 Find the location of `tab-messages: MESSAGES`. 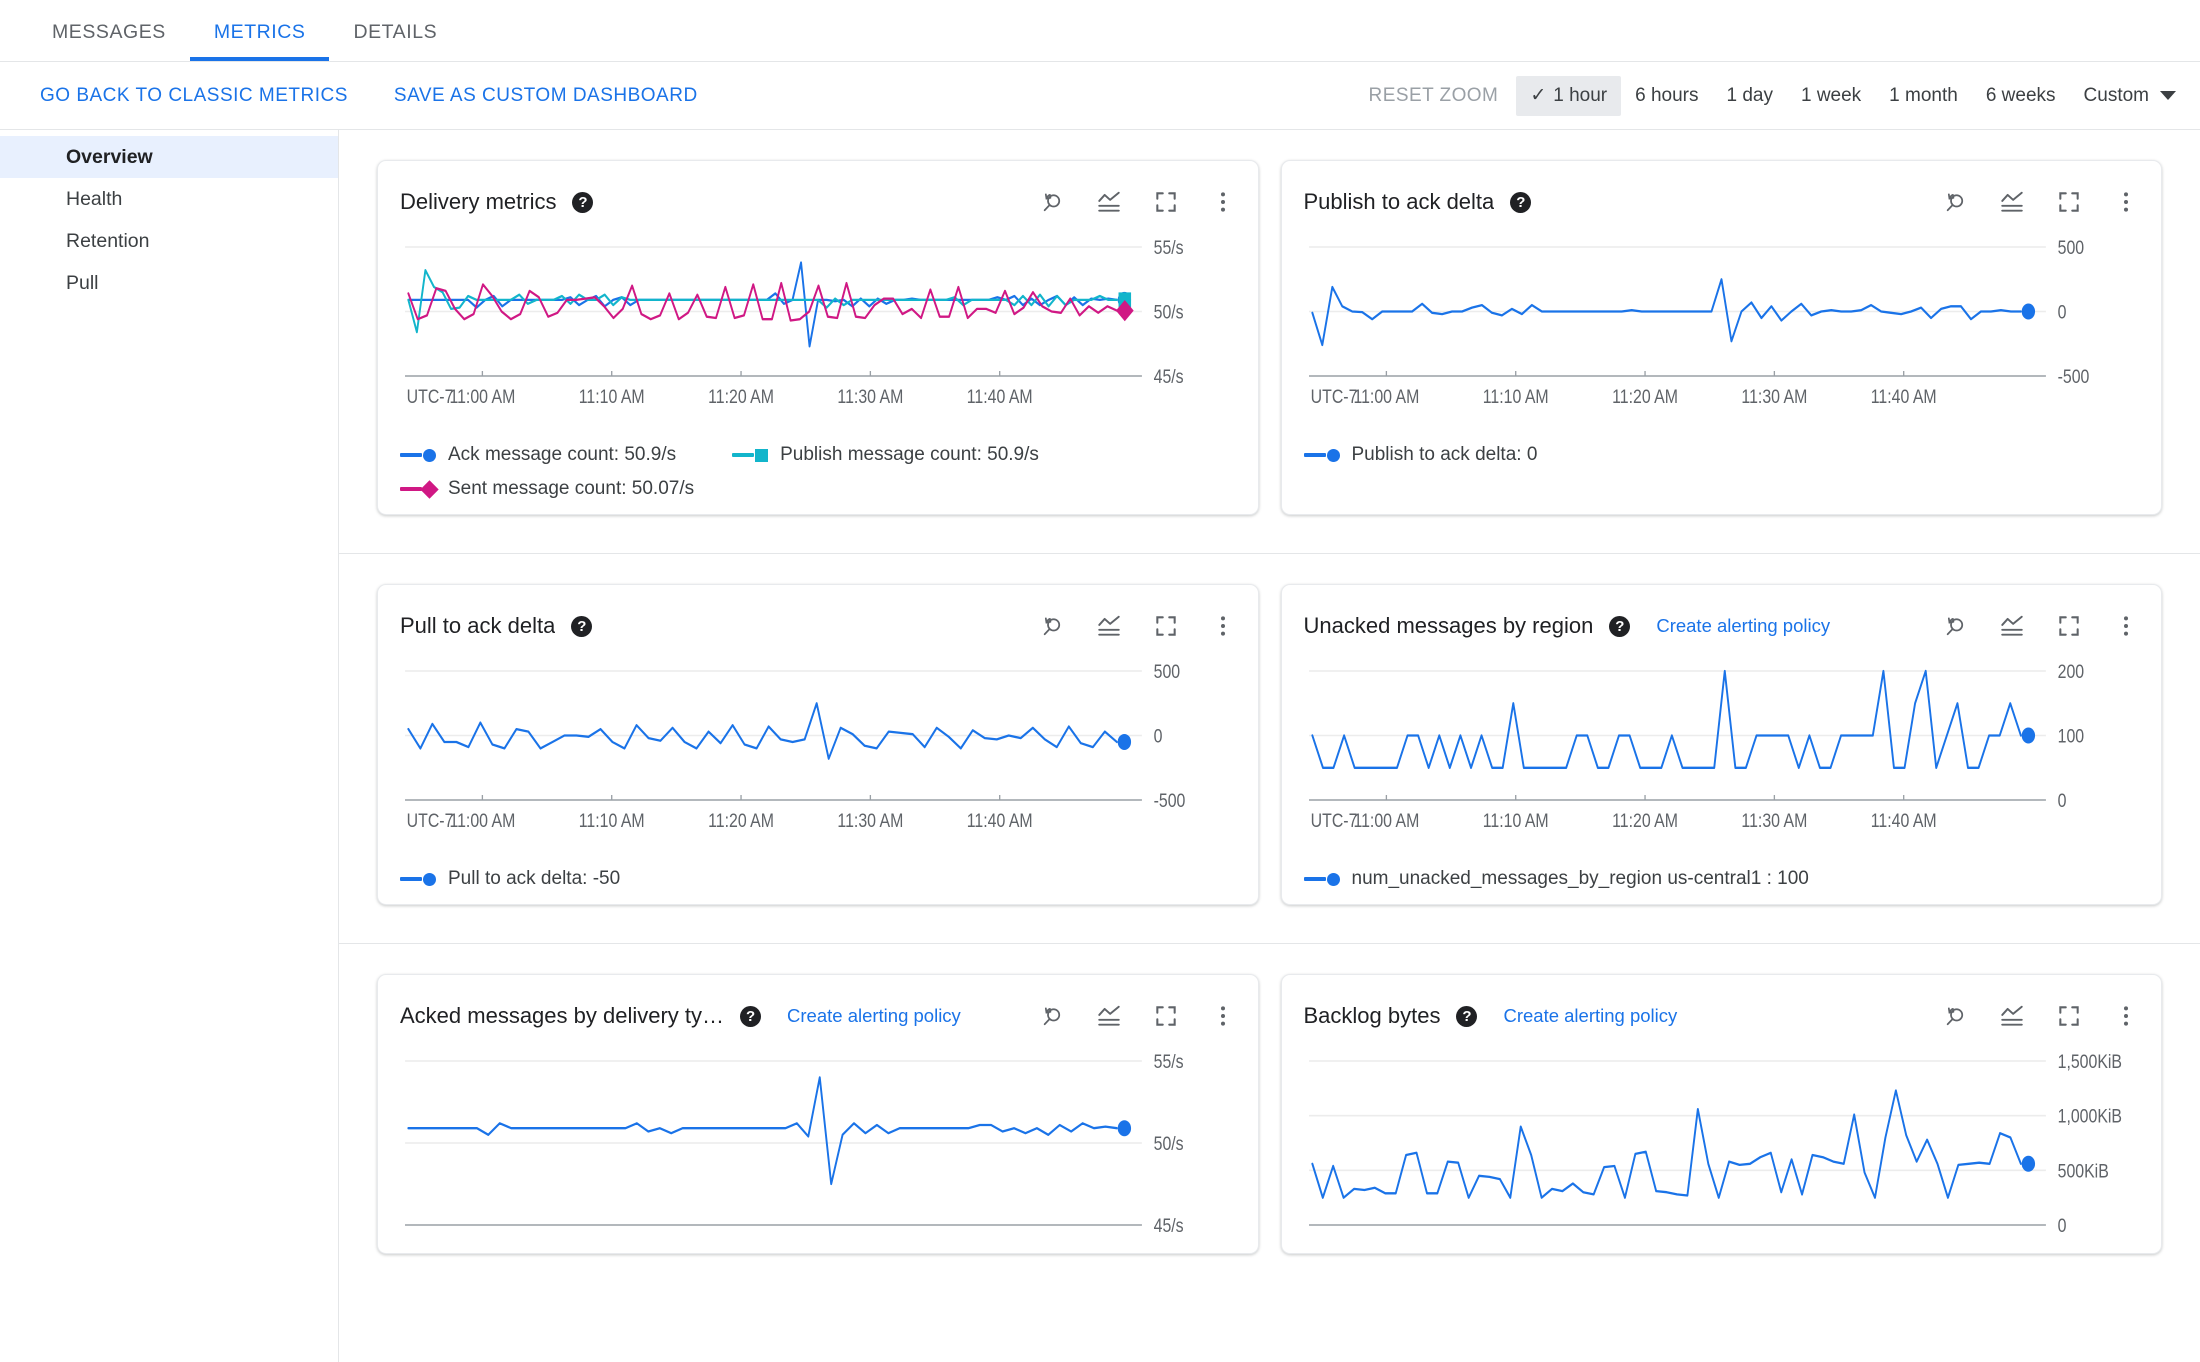

tab-messages: MESSAGES is located at coordinates (109, 41).